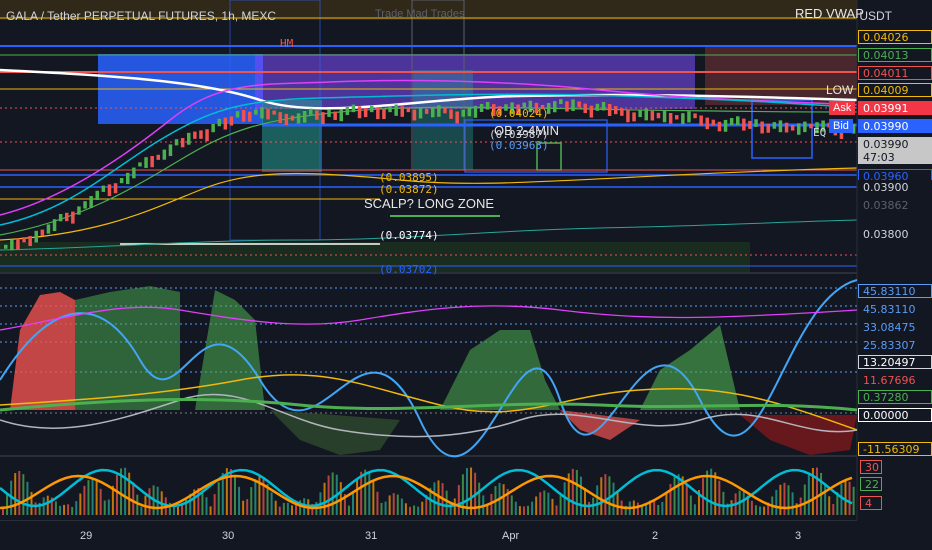 This screenshot has width=932, height=550. I want to click on lower-indicator-pane, so click(427, 491).